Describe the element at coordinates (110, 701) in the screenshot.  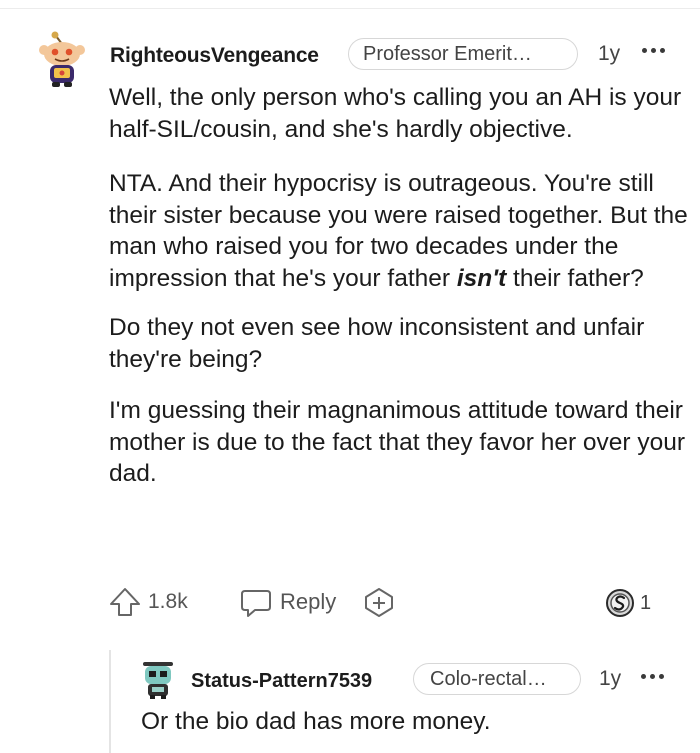
I see `thread-line` at that location.